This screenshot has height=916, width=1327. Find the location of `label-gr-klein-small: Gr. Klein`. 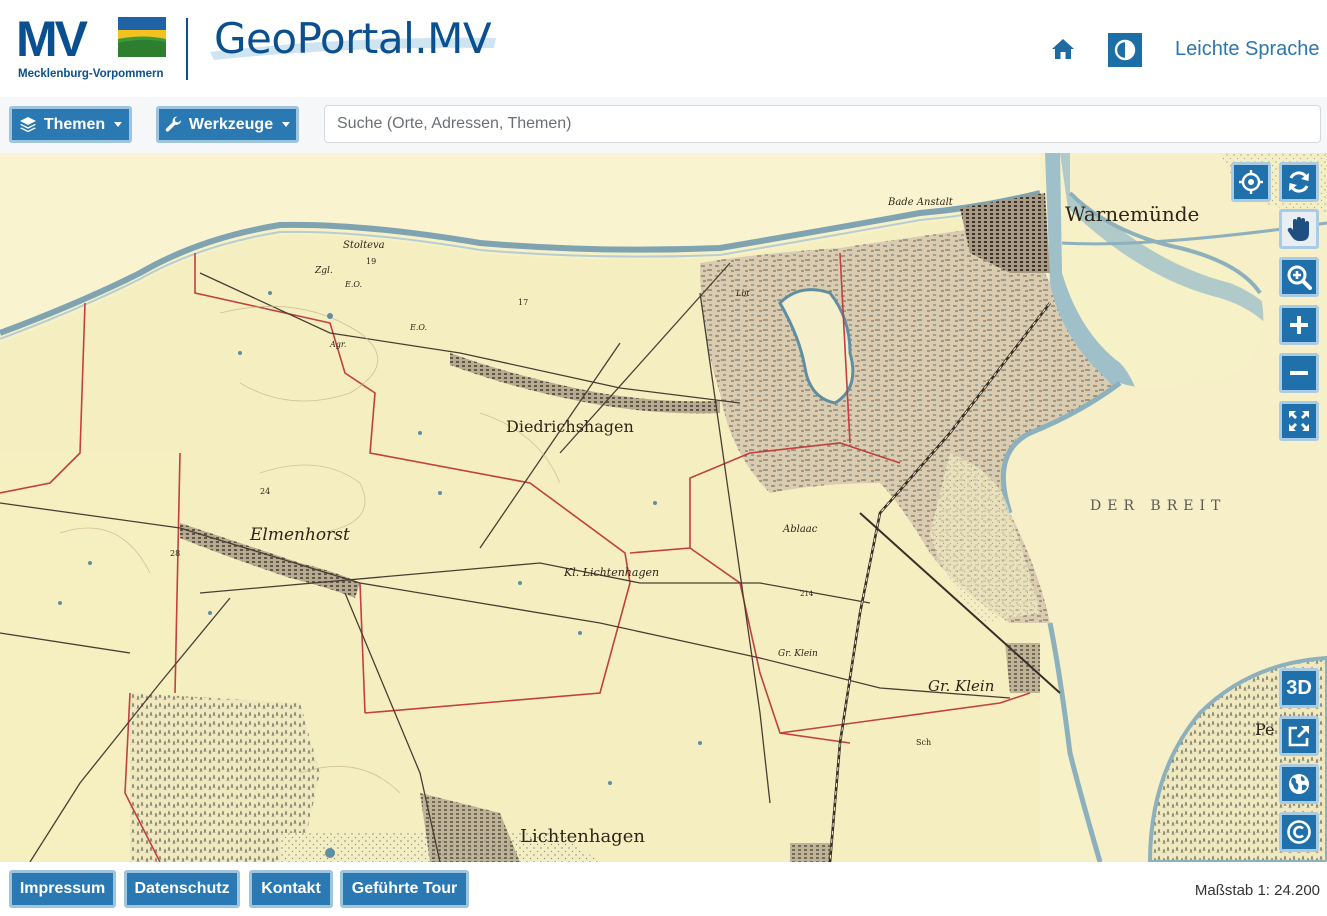

label-gr-klein-small: Gr. Klein is located at coordinates (798, 654).